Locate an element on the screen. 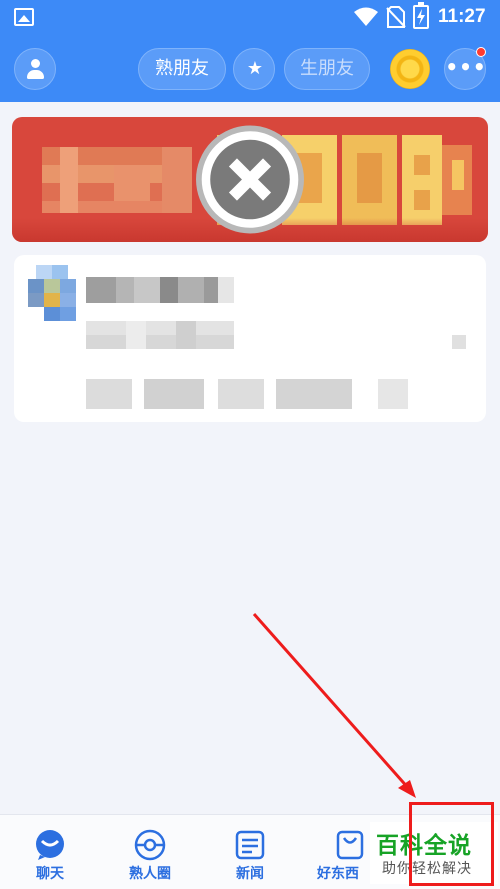 This screenshot has height=889, width=500. gallery-notification-icon is located at coordinates (24, 17).